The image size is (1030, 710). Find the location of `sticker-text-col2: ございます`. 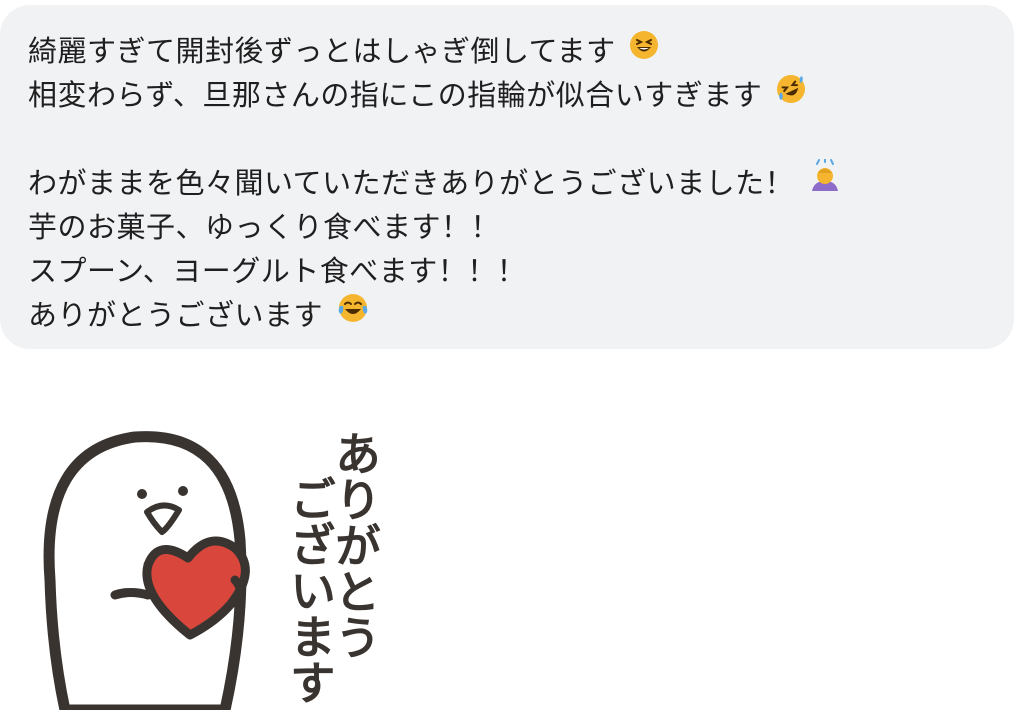

sticker-text-col2: ございます is located at coordinates (310, 590).